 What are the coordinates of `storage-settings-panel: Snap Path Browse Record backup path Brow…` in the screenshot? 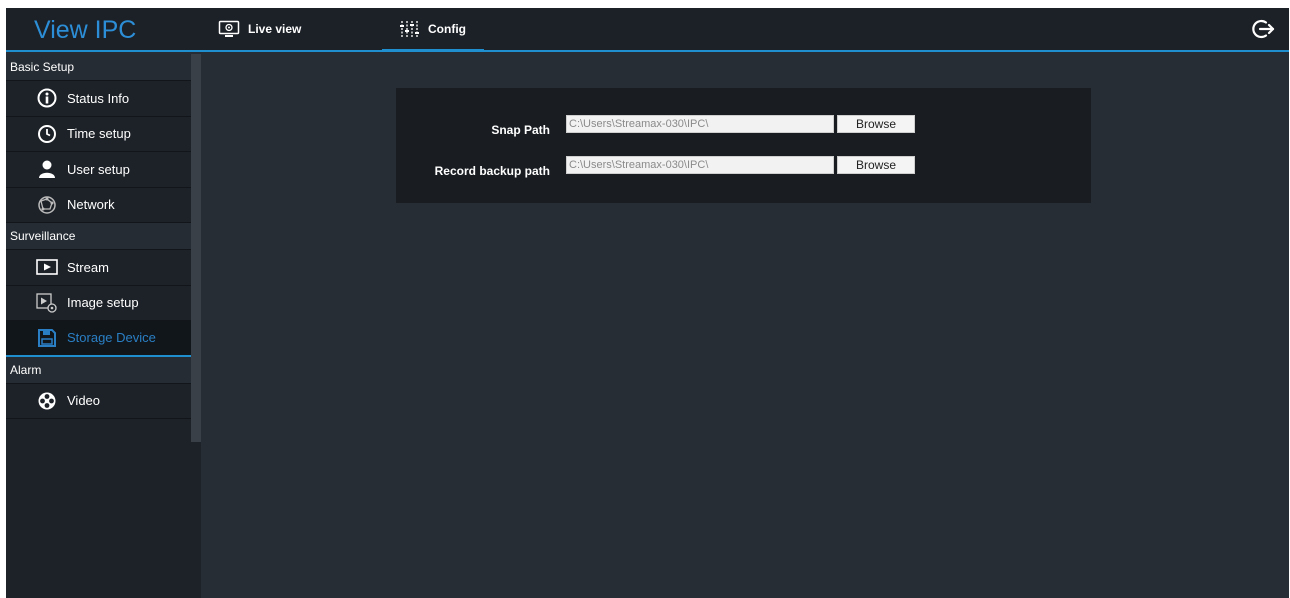 It's located at (743, 145).